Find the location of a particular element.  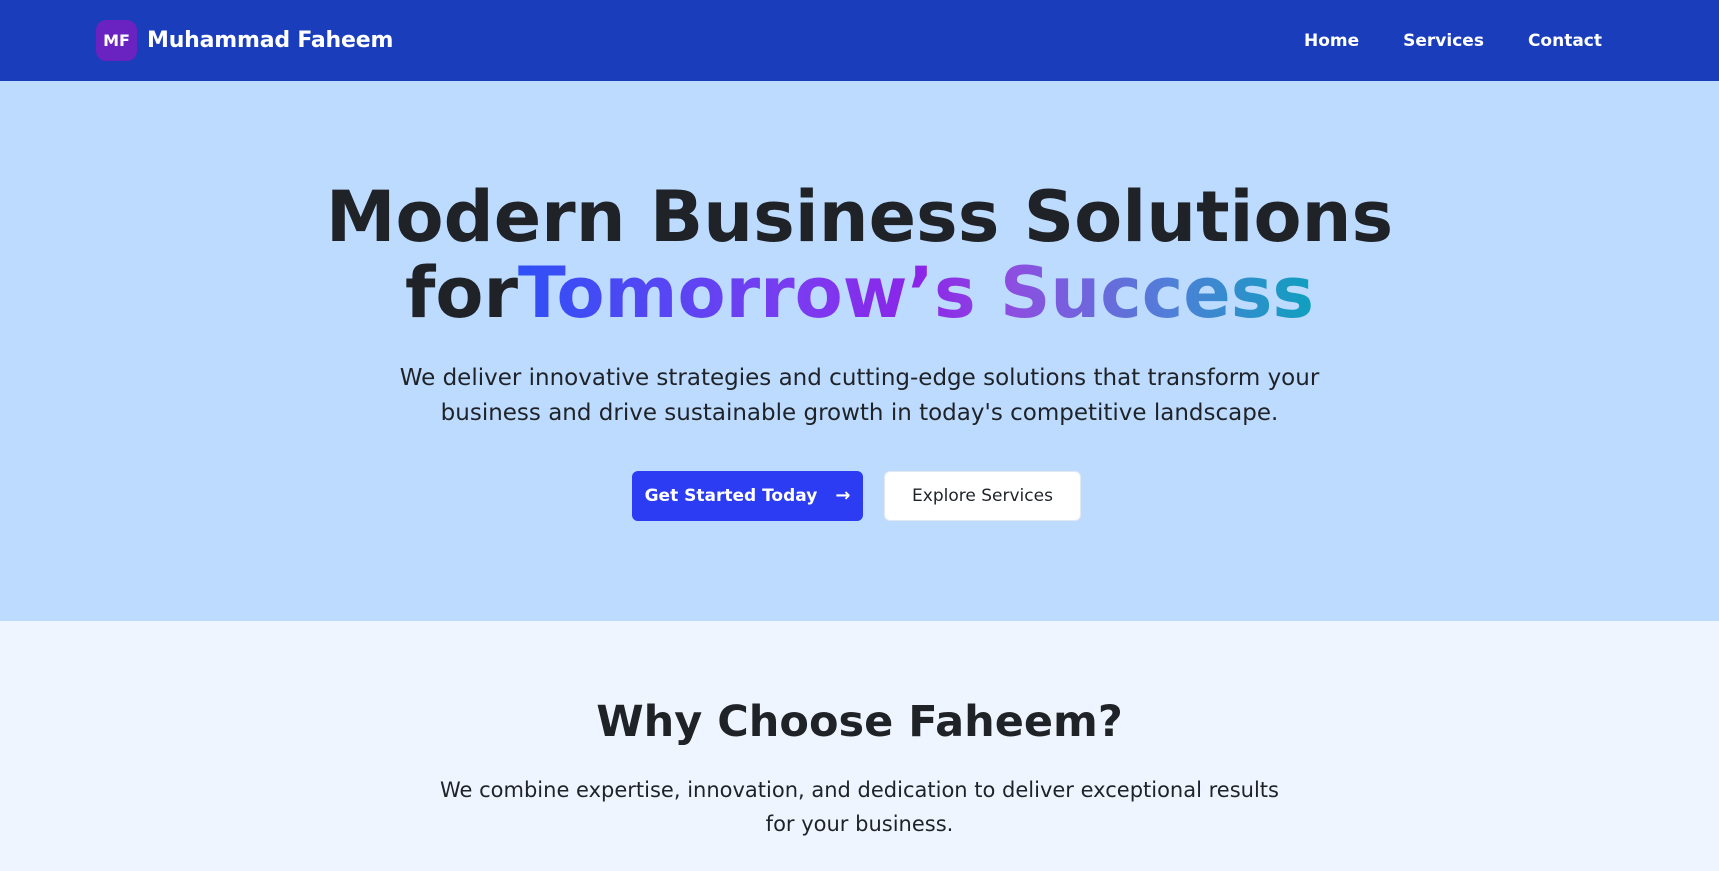

nav-home-link: Home is located at coordinates (1331, 41).